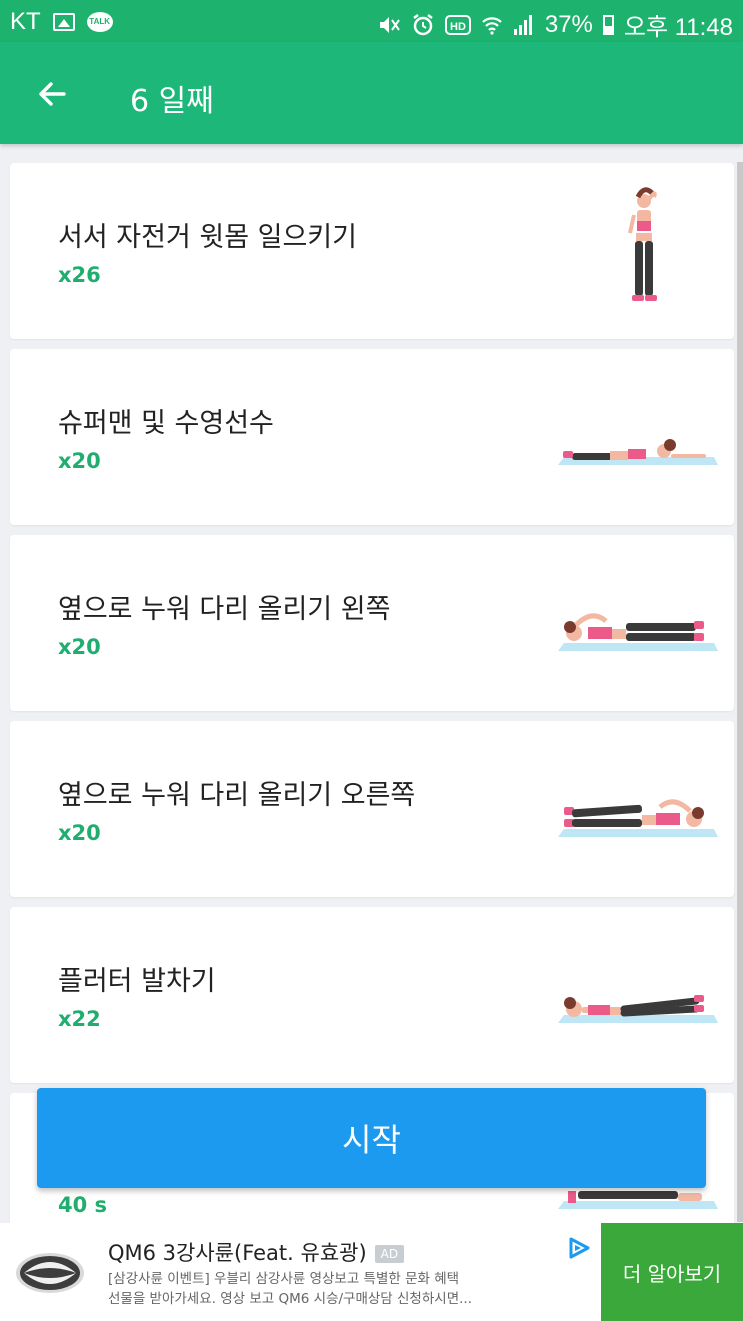  I want to click on side-leg-lift-left-illustration, so click(638, 632).